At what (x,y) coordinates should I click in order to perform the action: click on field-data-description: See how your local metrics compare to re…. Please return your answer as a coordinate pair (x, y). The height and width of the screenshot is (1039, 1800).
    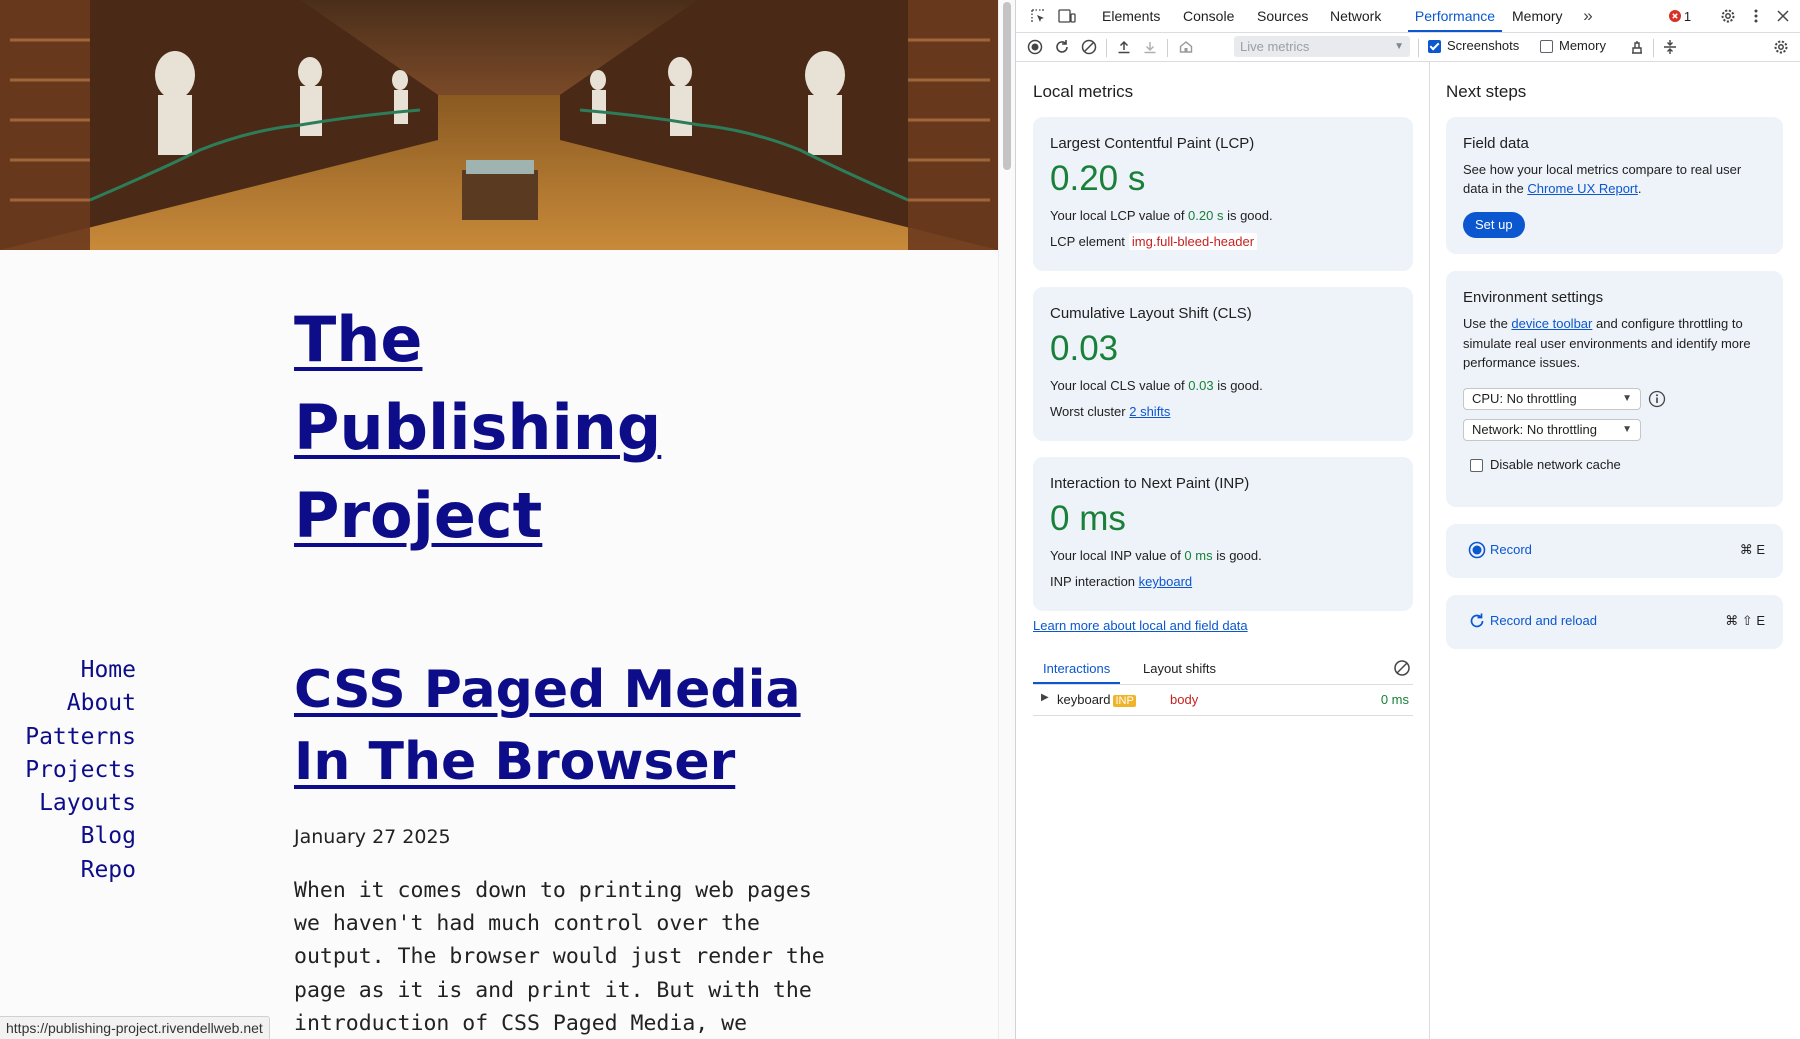
    Looking at the image, I should click on (1614, 179).